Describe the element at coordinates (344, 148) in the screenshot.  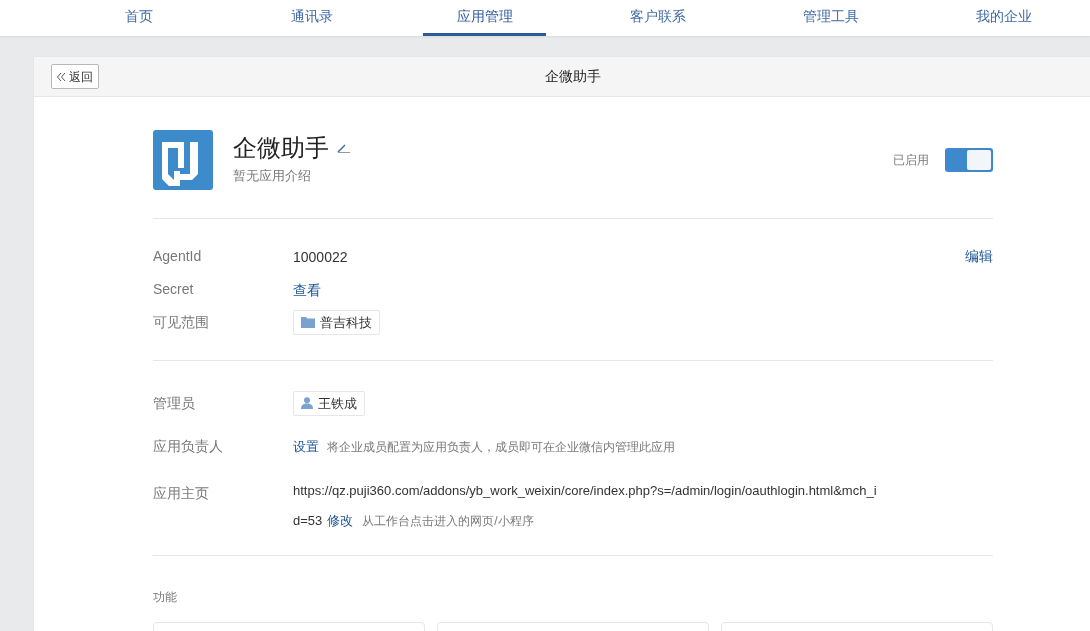
I see `pencil-icon` at that location.